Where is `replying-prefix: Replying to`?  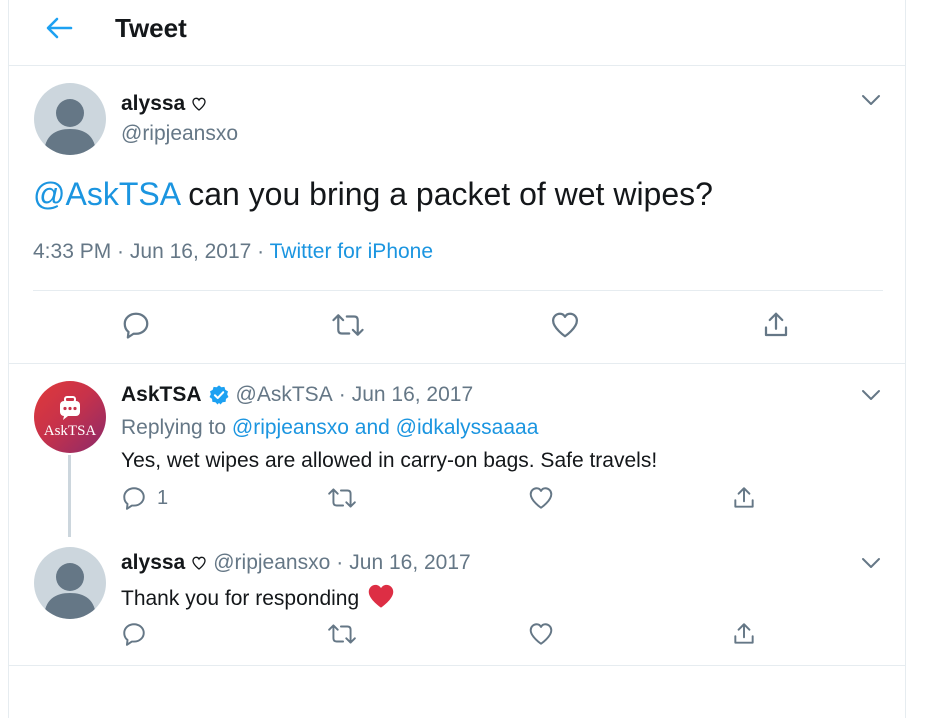 replying-prefix: Replying to is located at coordinates (176, 427).